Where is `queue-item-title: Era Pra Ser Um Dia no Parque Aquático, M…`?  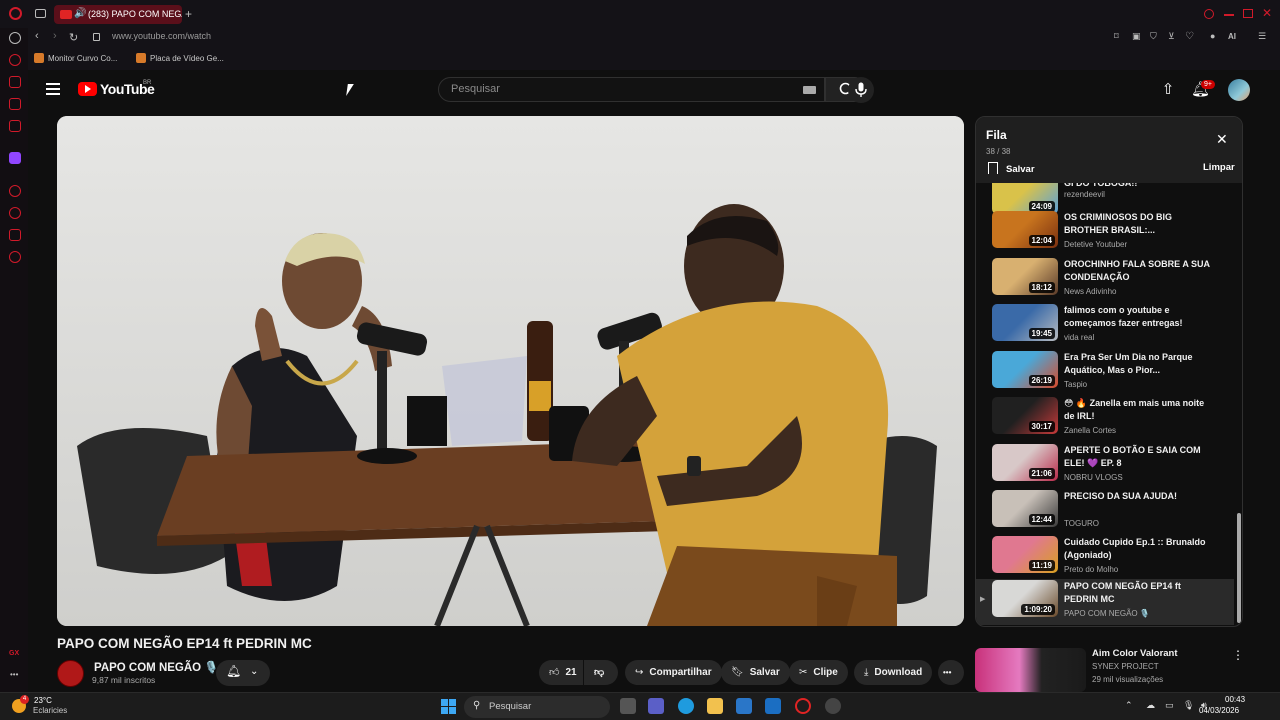 queue-item-title: Era Pra Ser Um Dia no Parque Aquático, M… is located at coordinates (1139, 364).